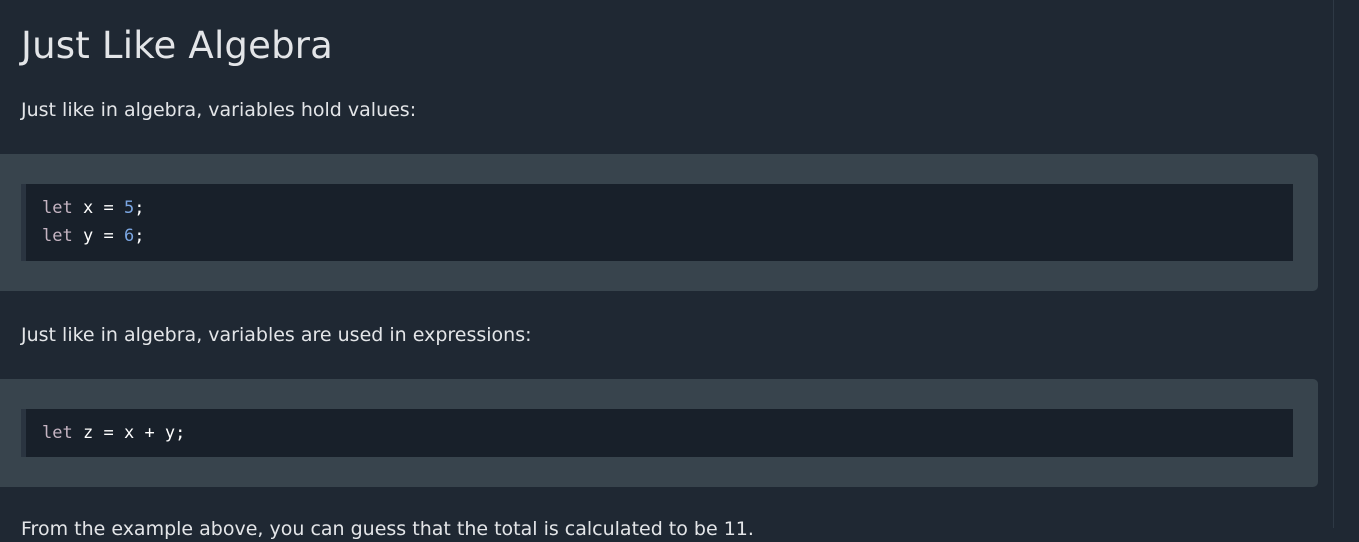 This screenshot has width=1359, height=542. What do you see at coordinates (177, 45) in the screenshot?
I see `page-title: Just Like Algebra` at bounding box center [177, 45].